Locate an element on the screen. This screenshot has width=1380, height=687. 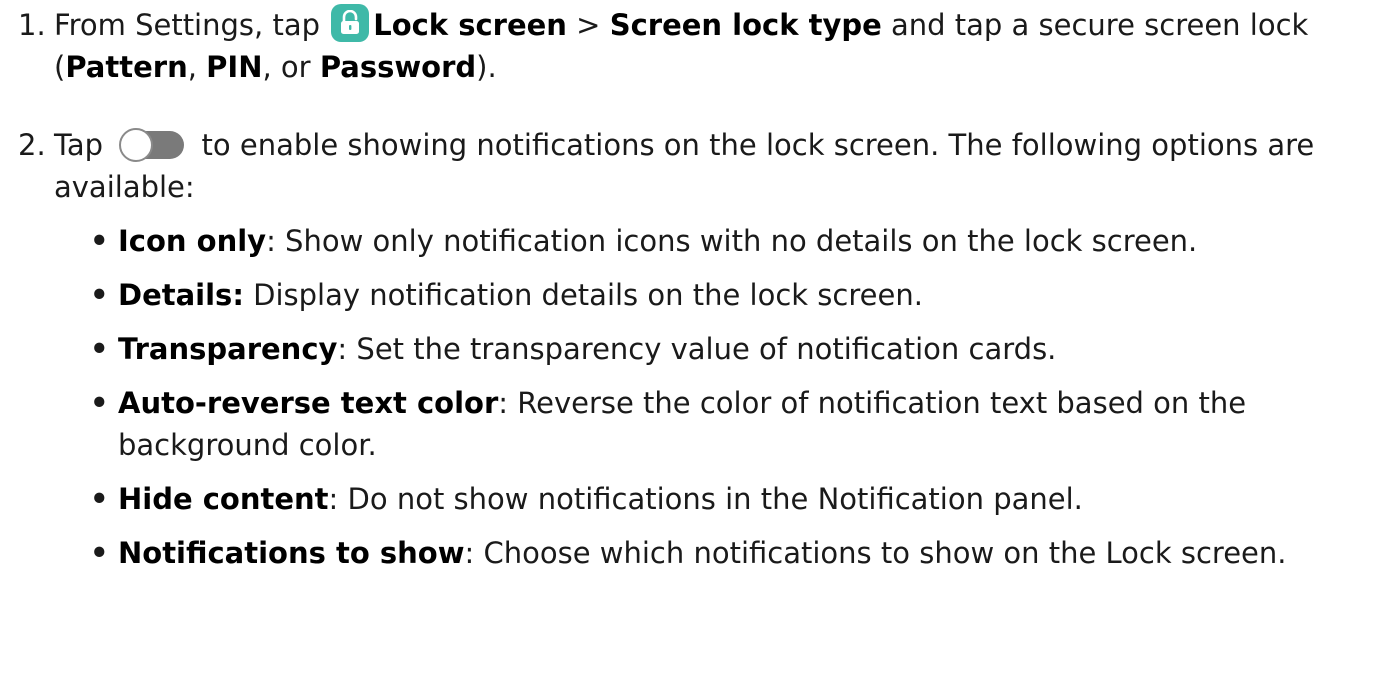
step-prefix: Tap is located at coordinates (83, 145).